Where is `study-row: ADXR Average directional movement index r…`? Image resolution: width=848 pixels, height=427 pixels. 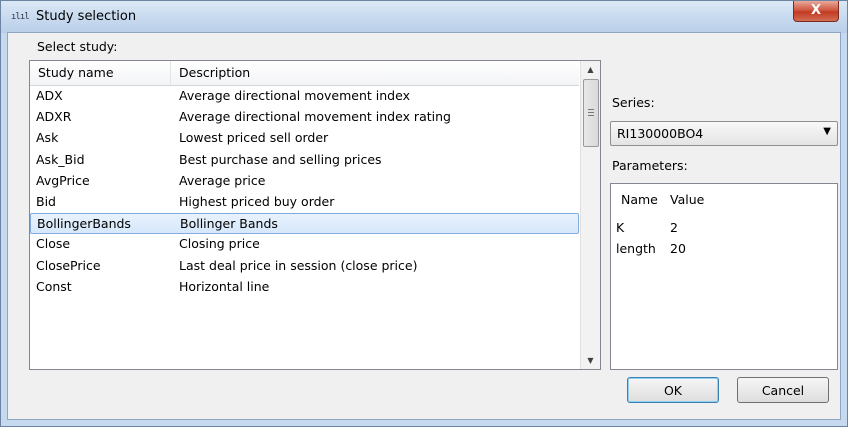
study-row: ADXR Average directional movement index r… is located at coordinates (304, 117).